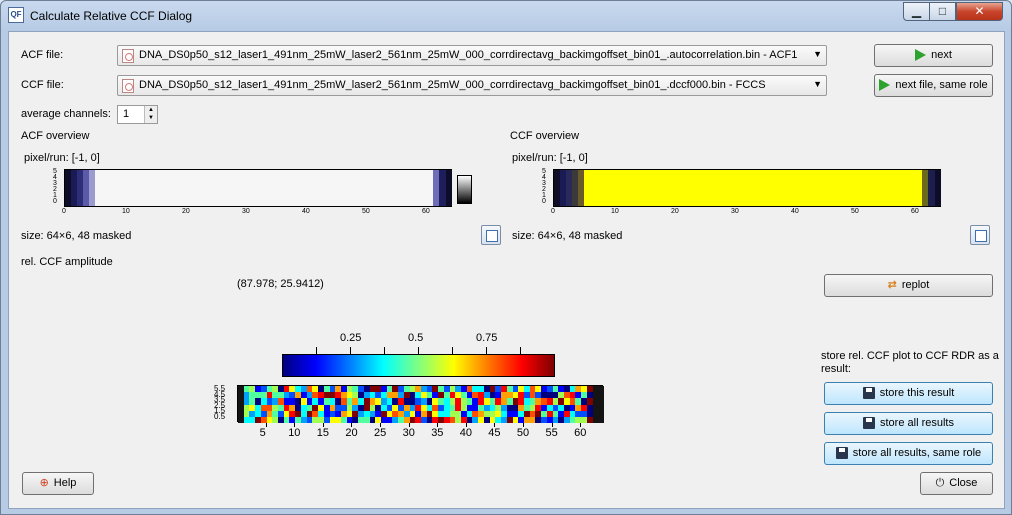  I want to click on acf-x-tick: 20, so click(186, 211).